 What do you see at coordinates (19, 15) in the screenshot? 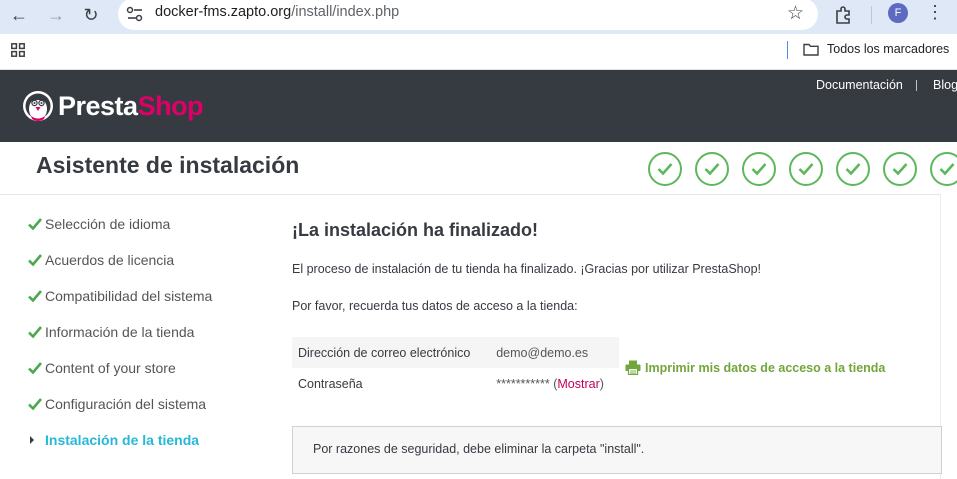
I see `back-arrow-icon: ←` at bounding box center [19, 15].